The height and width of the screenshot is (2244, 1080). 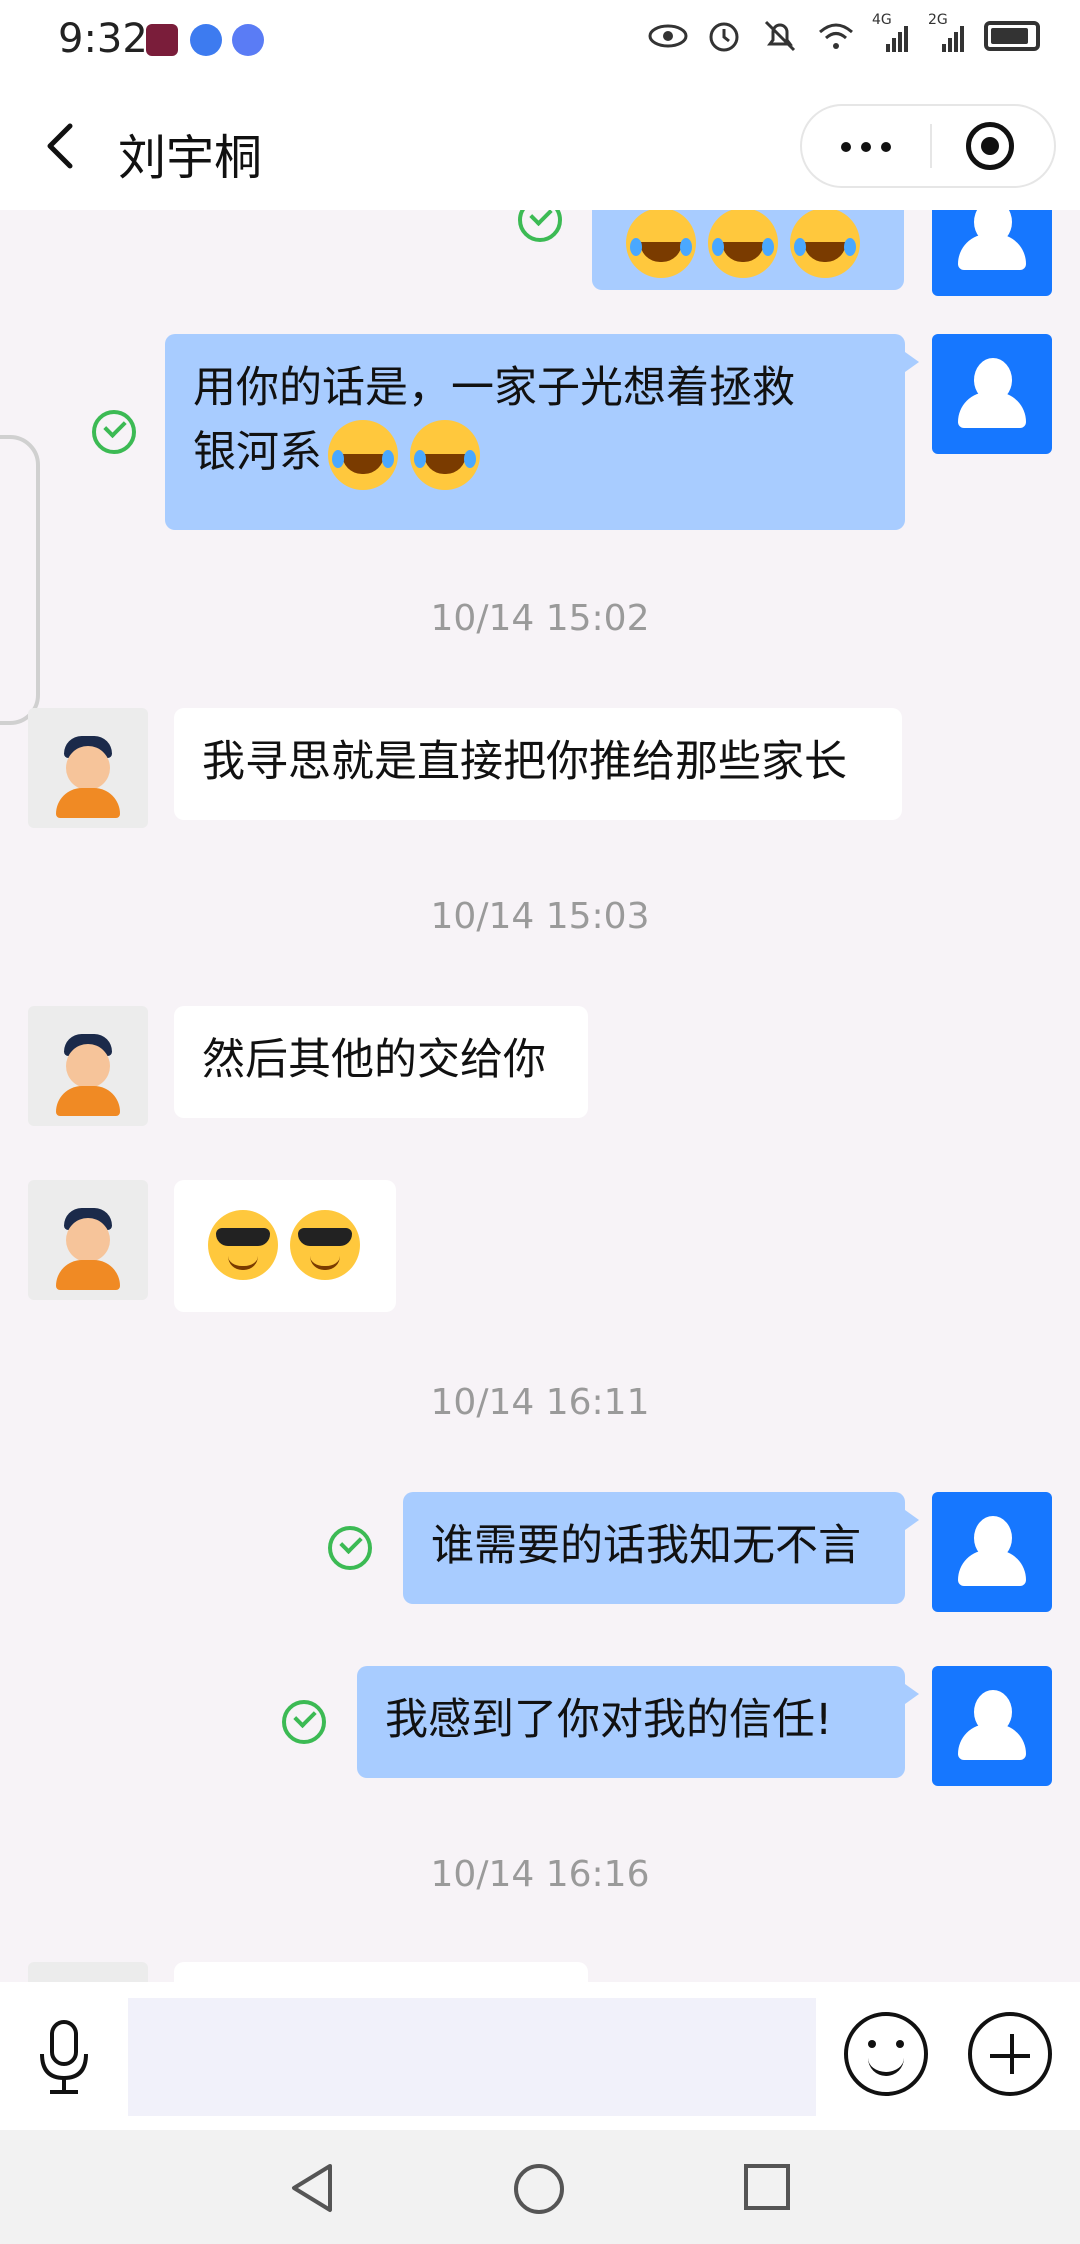 I want to click on status-time: 9:32, so click(x=103, y=39).